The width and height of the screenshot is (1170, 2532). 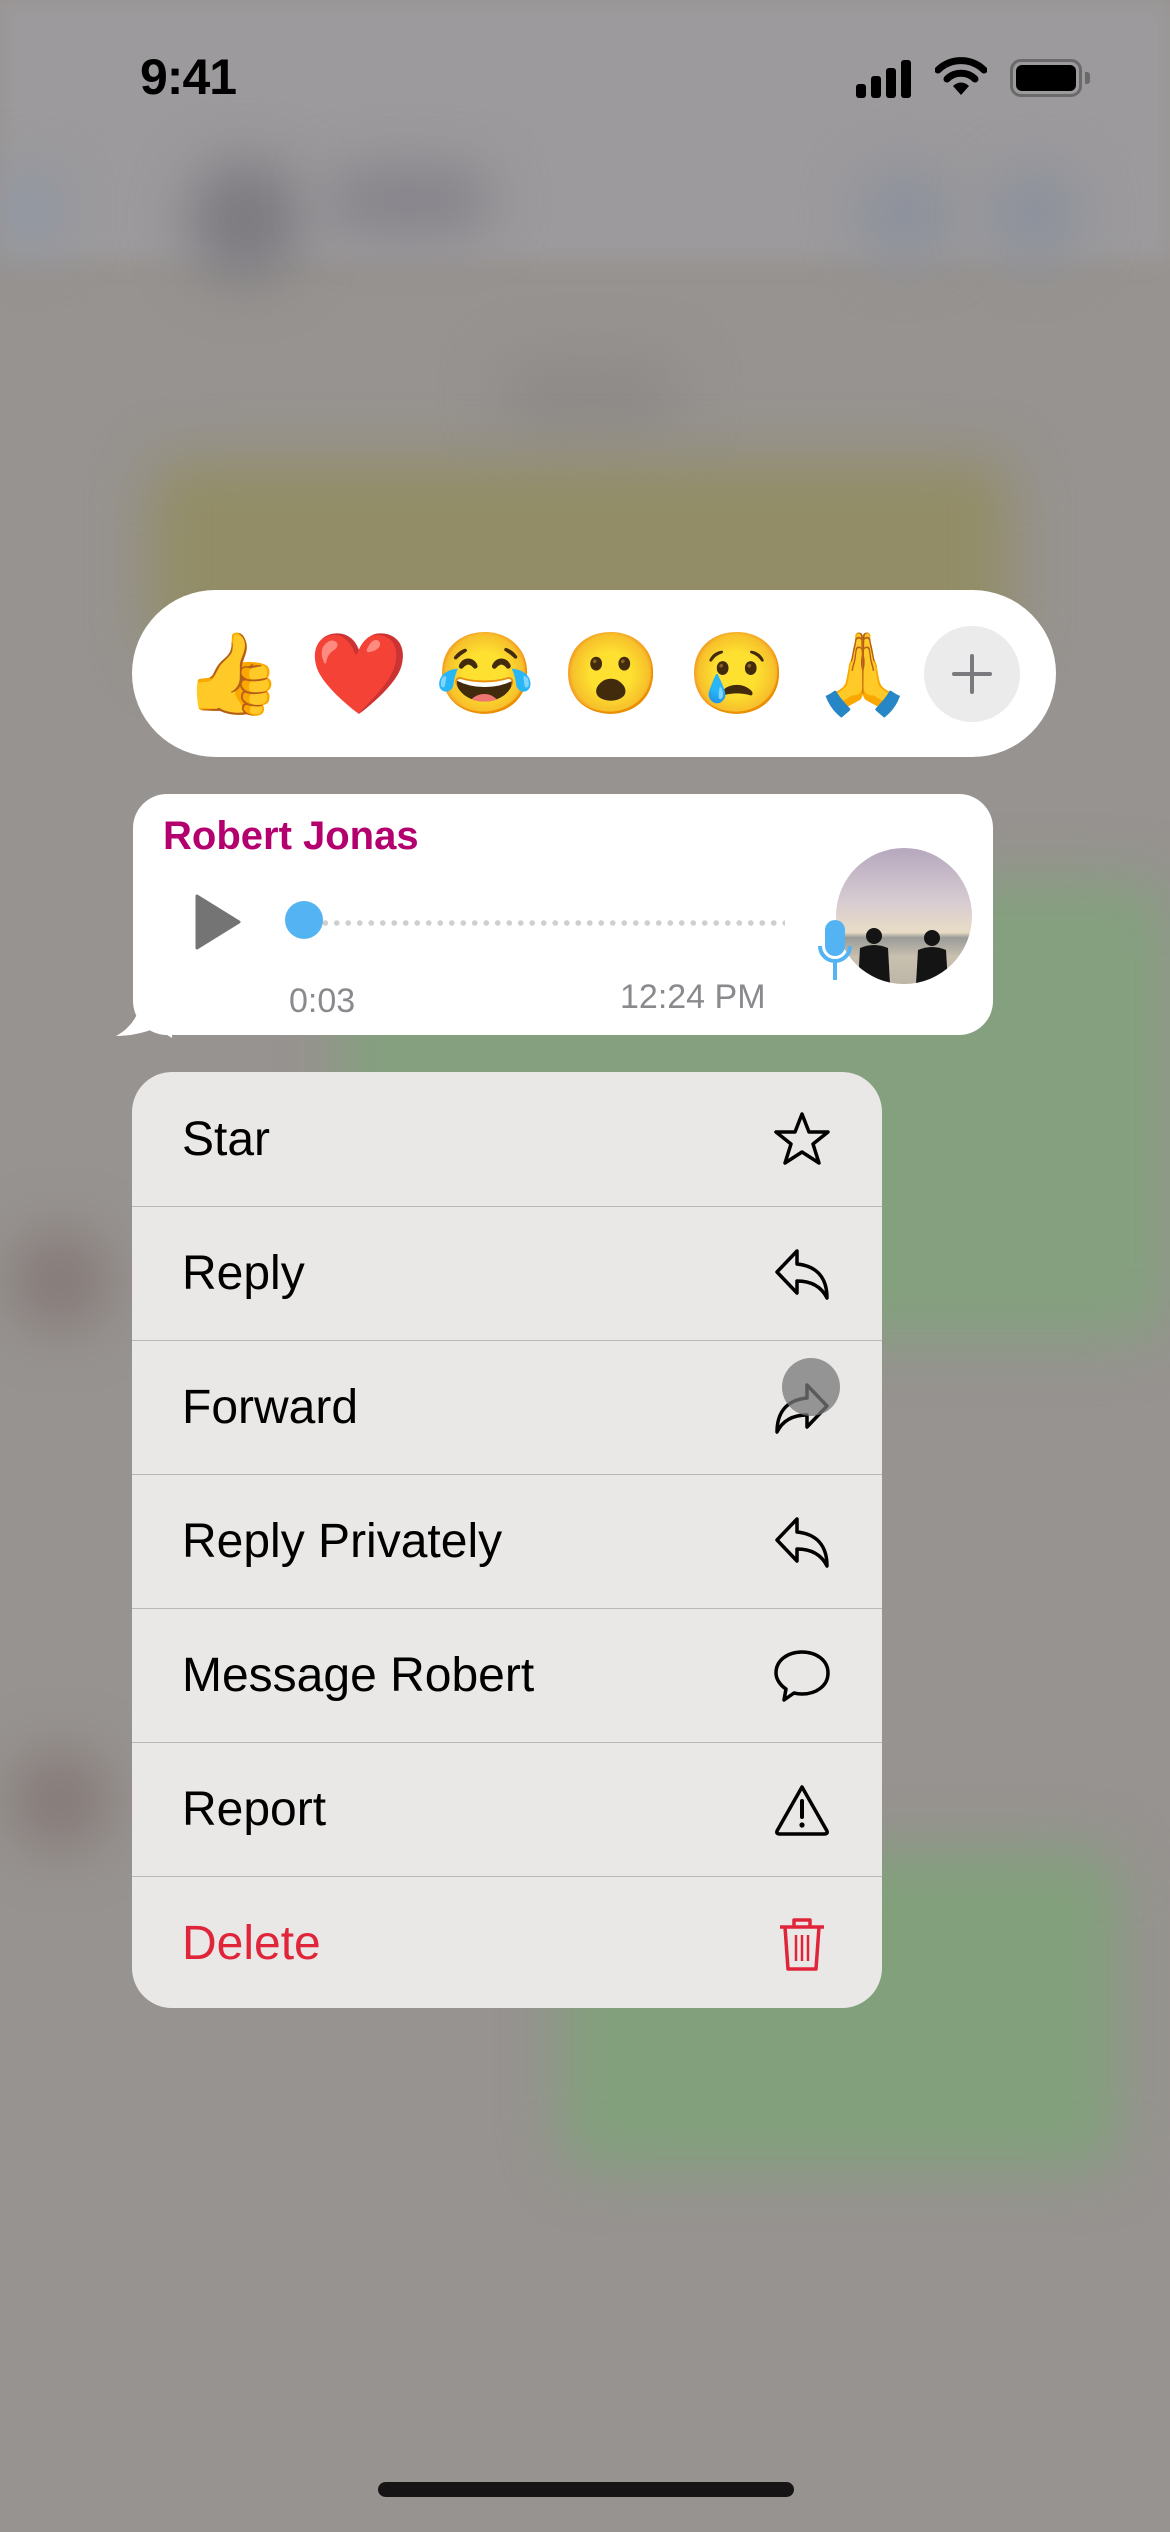 I want to click on sender-avatar, so click(x=904, y=916).